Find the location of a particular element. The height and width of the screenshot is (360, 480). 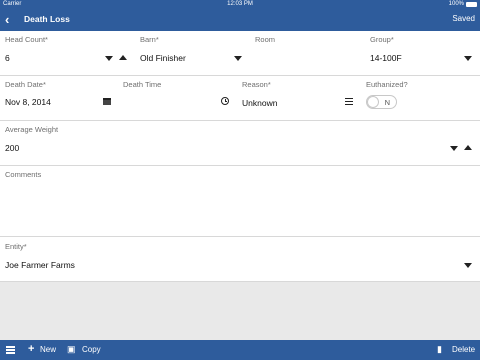

save-status: Saved is located at coordinates (463, 18).